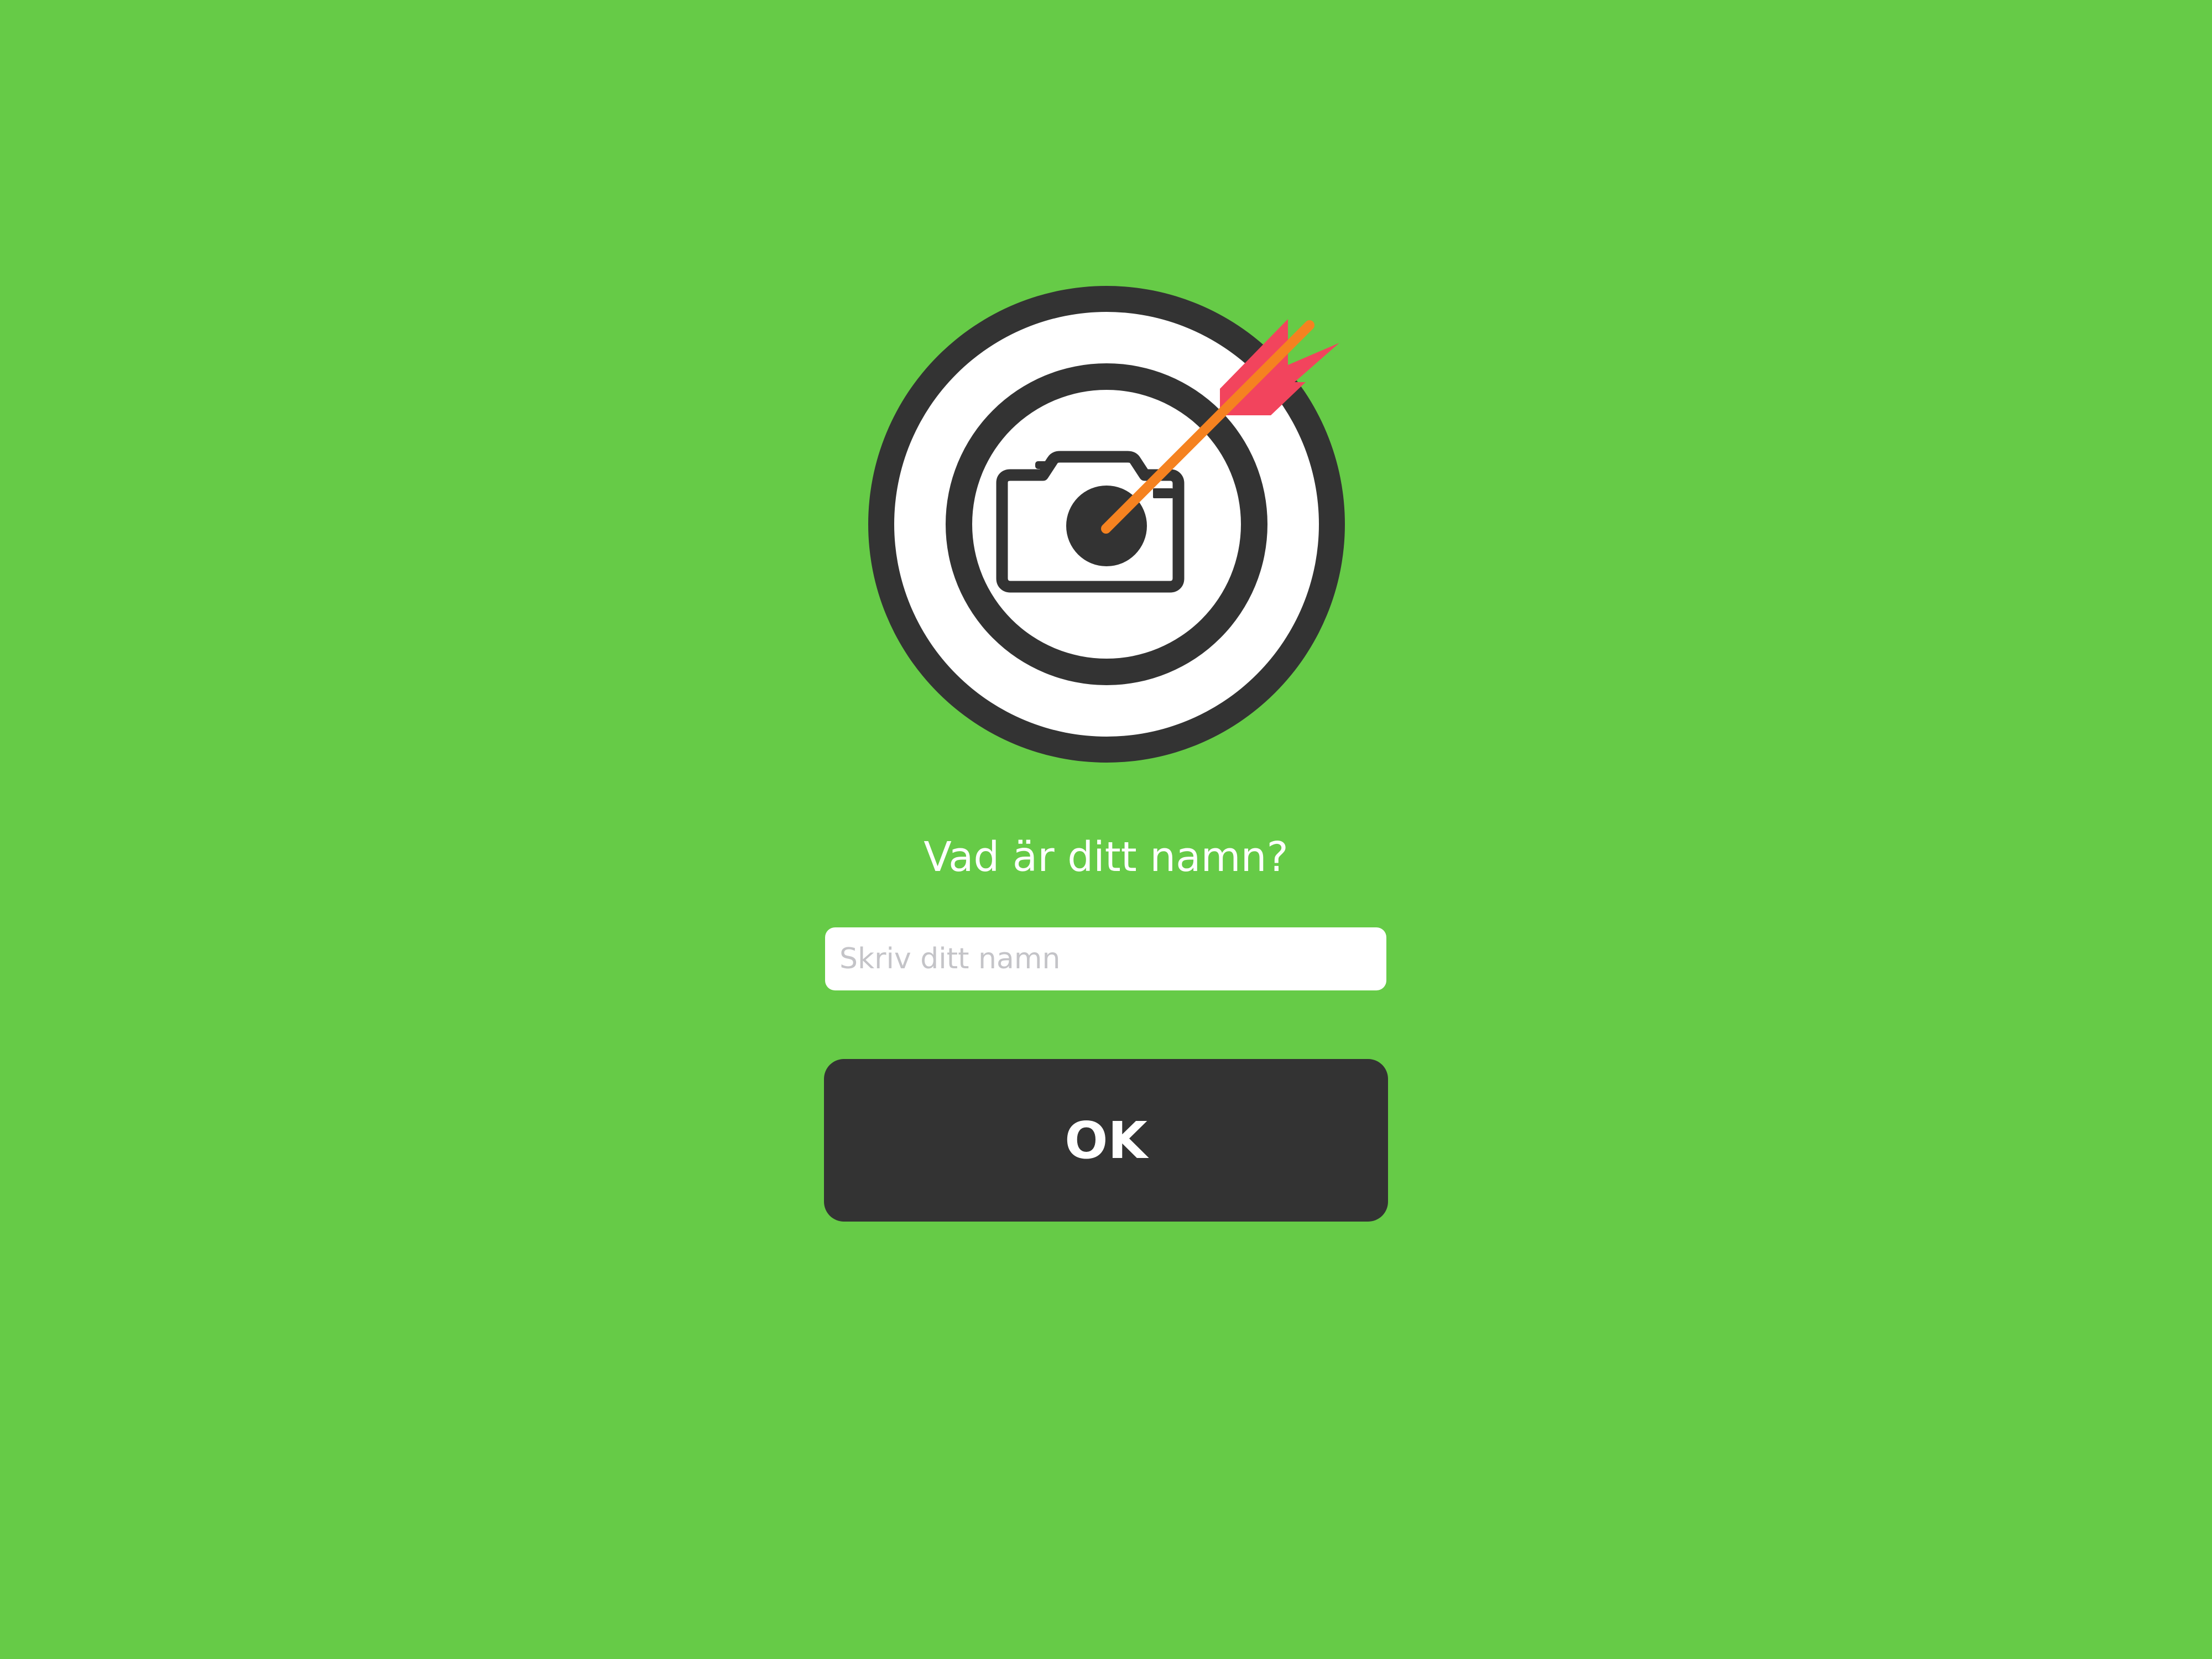 Image resolution: width=2212 pixels, height=1659 pixels. What do you see at coordinates (1106, 959) in the screenshot?
I see `name-input` at bounding box center [1106, 959].